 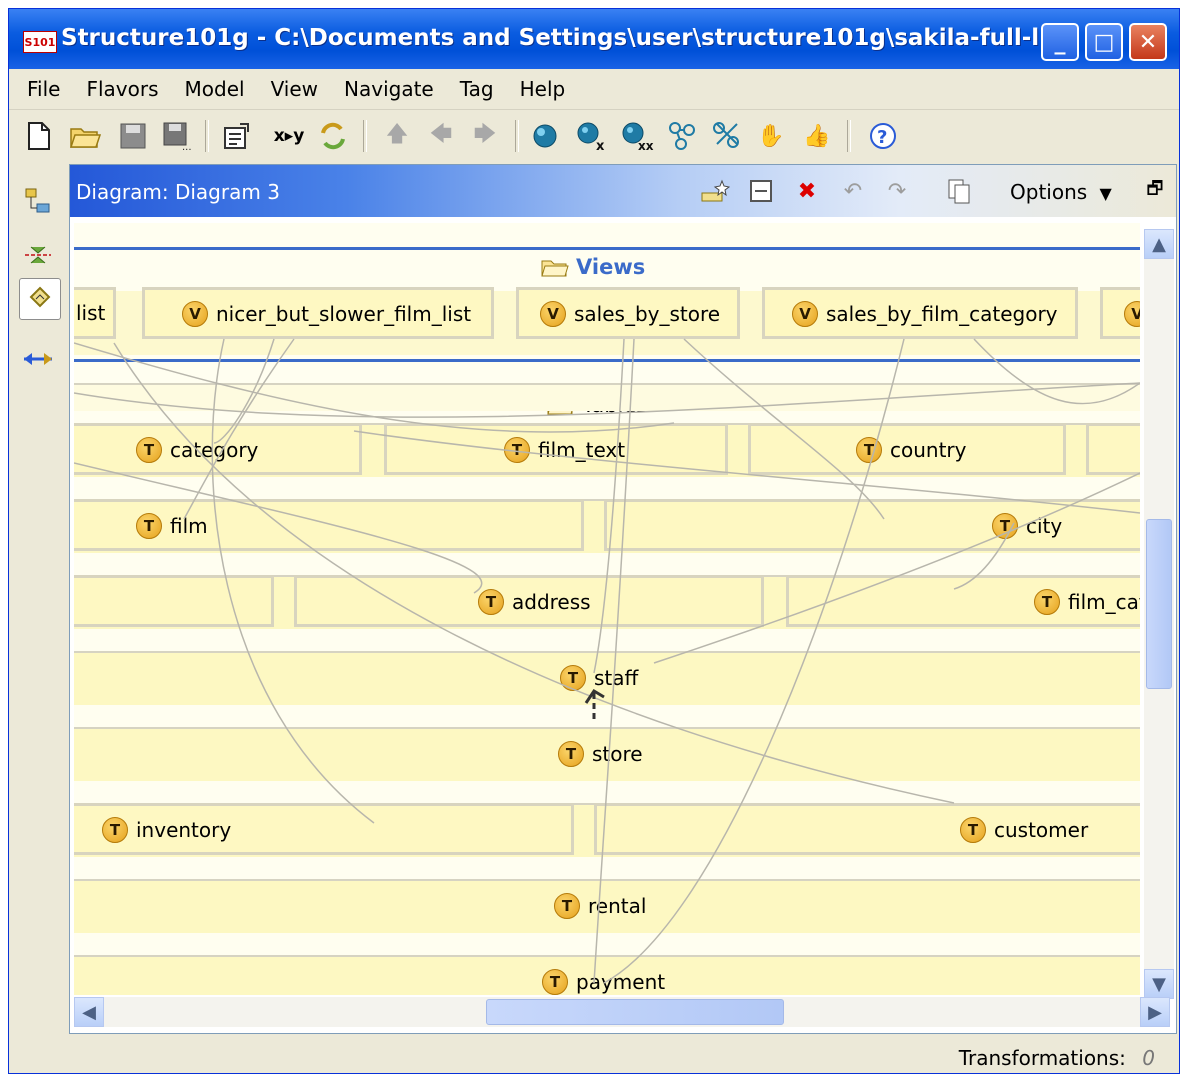 What do you see at coordinates (37, 594) in the screenshot?
I see `left-toolbar` at bounding box center [37, 594].